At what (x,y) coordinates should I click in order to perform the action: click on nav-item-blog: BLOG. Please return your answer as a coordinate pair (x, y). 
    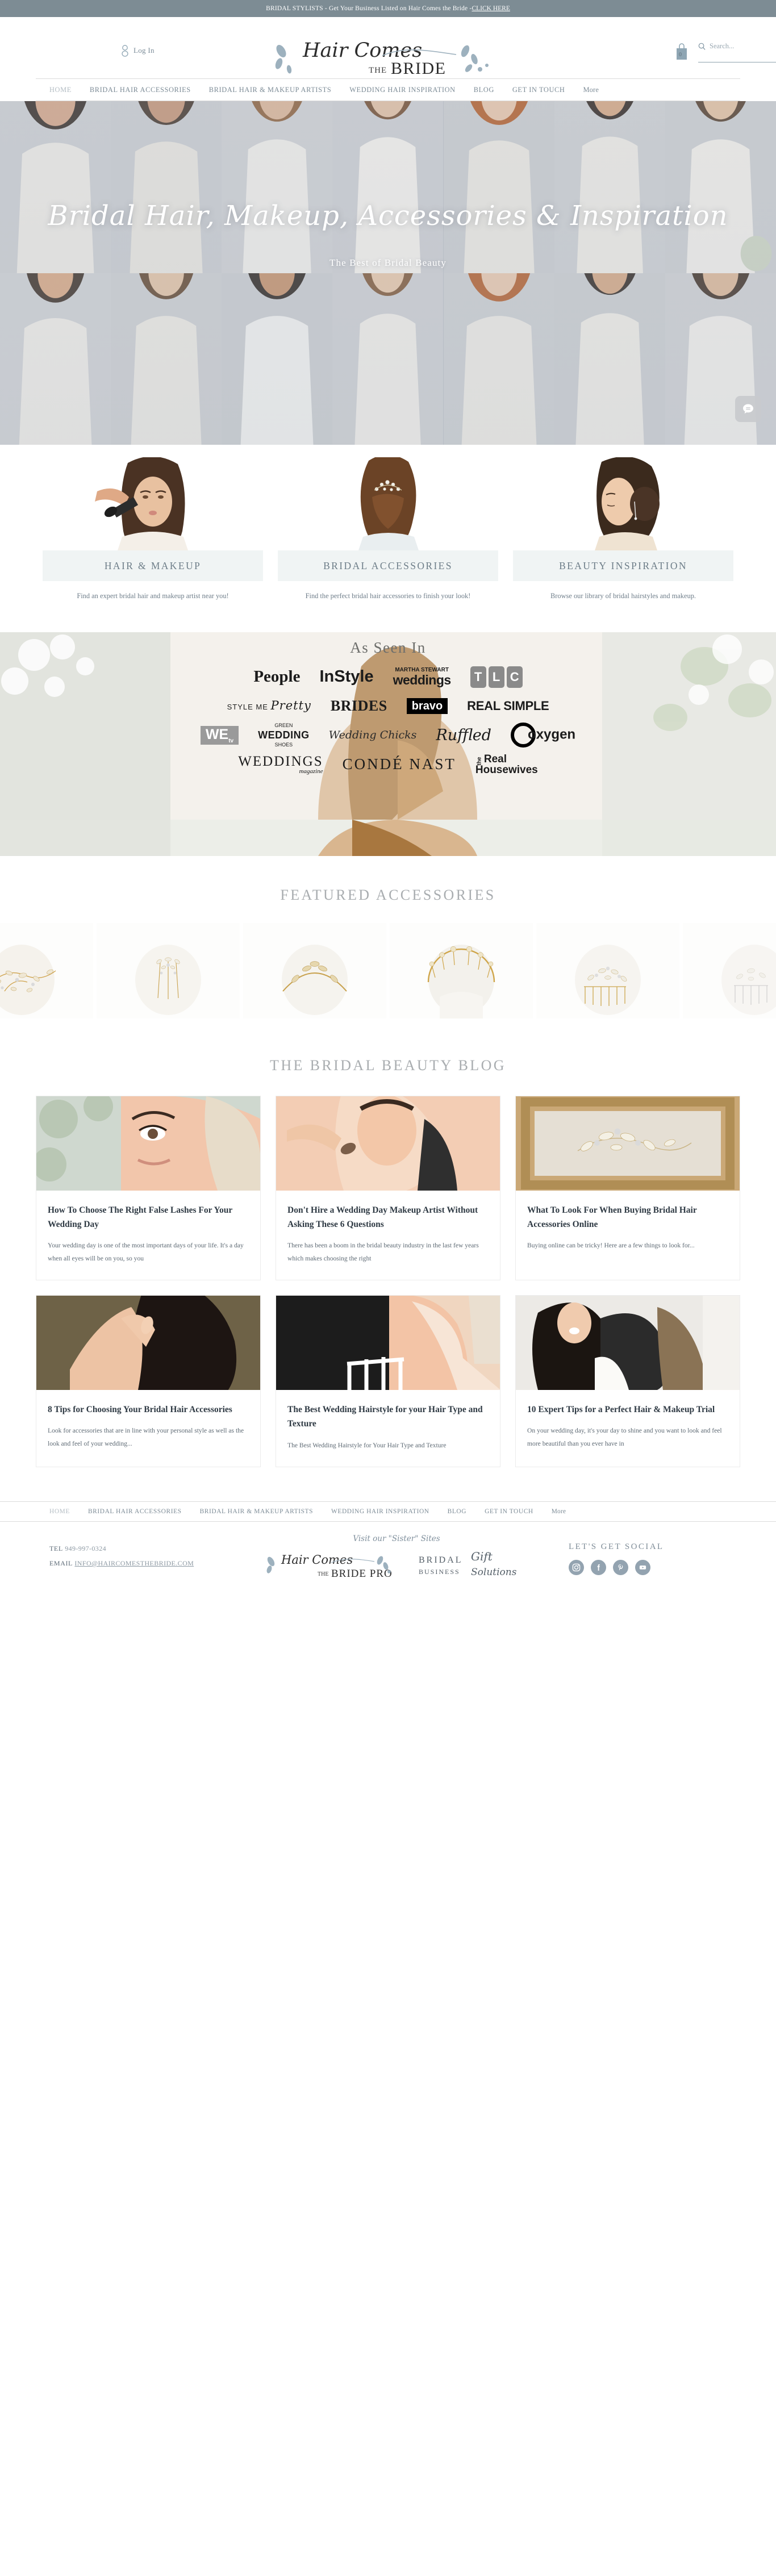
    Looking at the image, I should click on (484, 90).